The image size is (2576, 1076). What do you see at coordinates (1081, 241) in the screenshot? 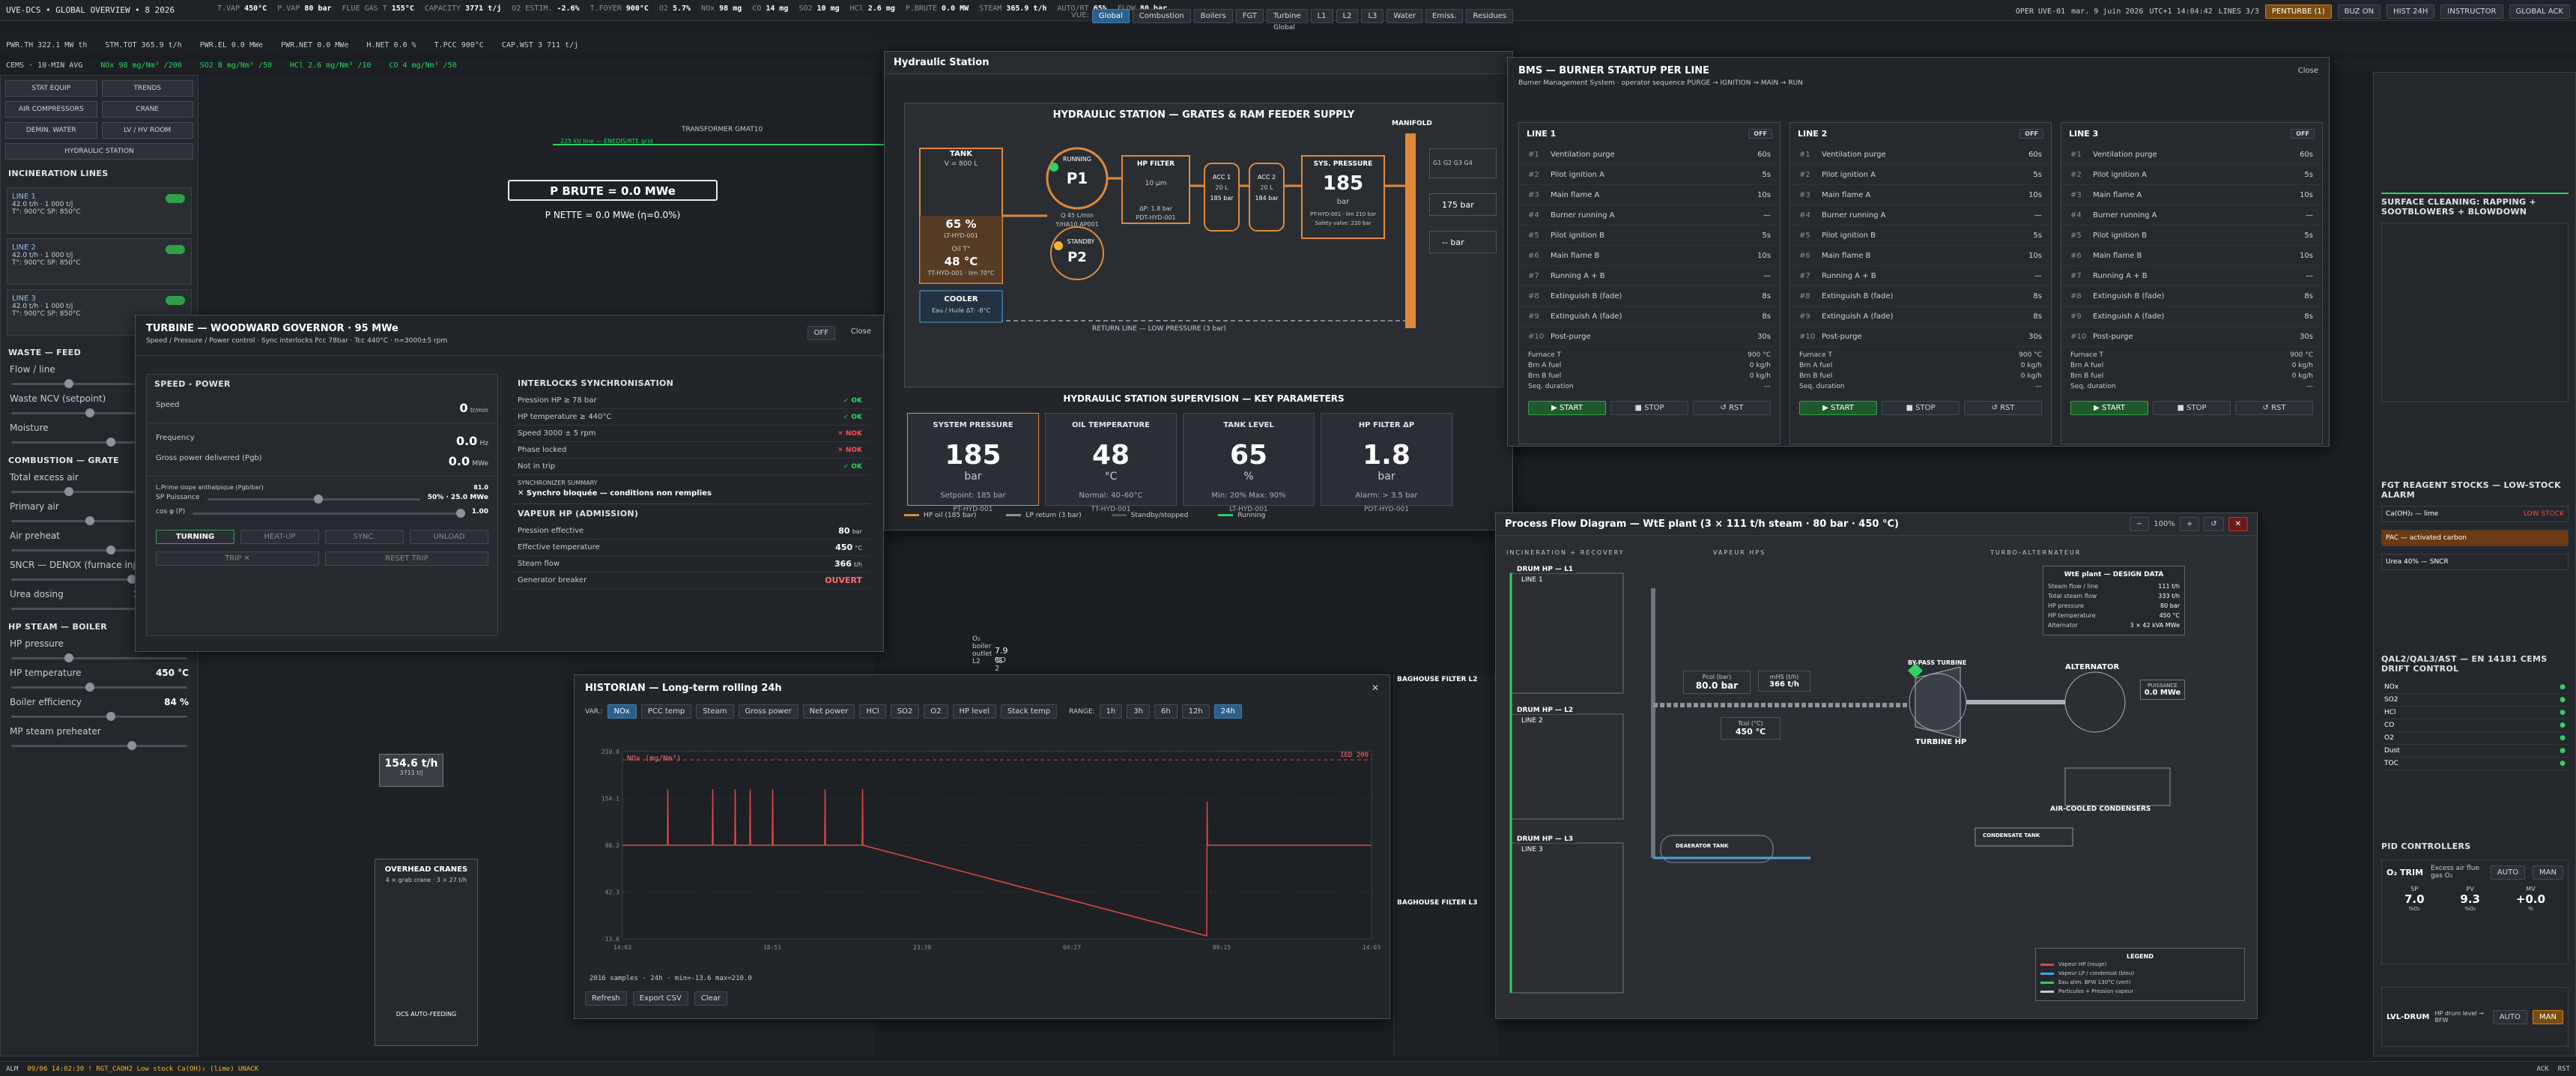
I see `p2-state: STANDBY` at bounding box center [1081, 241].